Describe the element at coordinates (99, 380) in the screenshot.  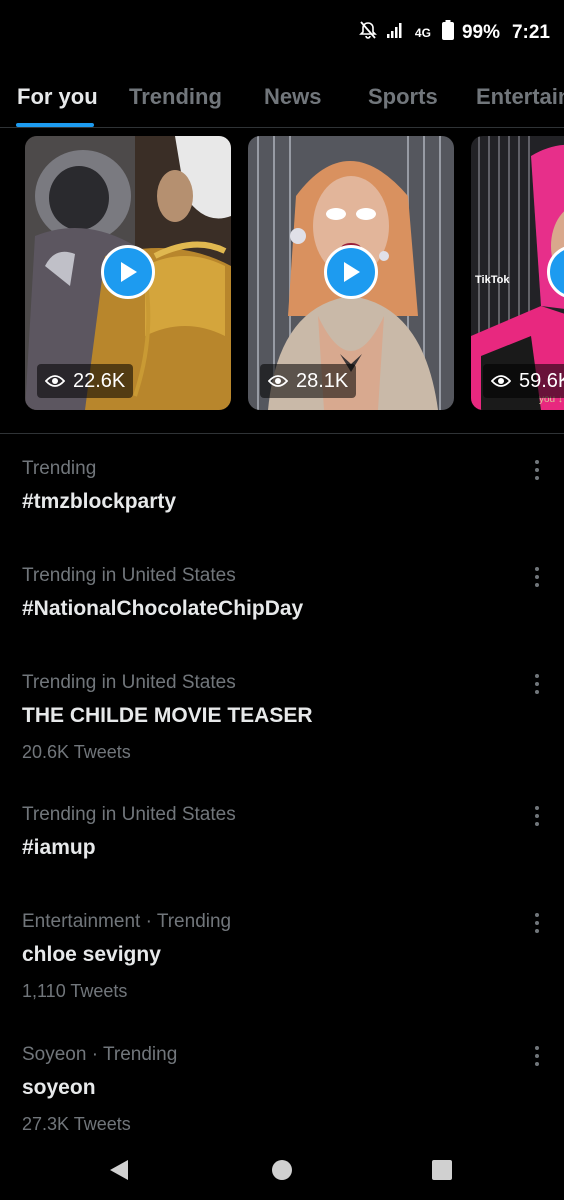
I see `view-count: 22.6K` at that location.